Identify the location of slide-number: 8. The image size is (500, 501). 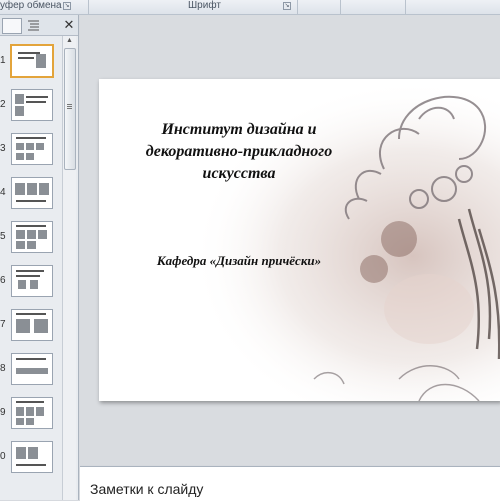
(3, 368).